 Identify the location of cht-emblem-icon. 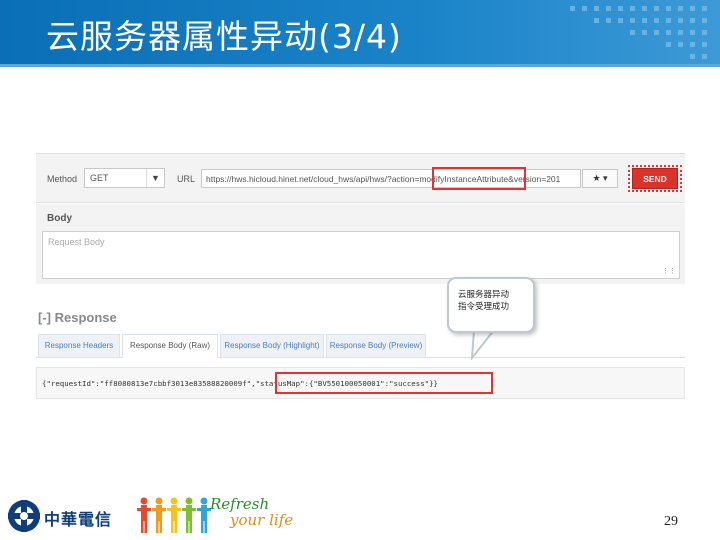
(24, 516).